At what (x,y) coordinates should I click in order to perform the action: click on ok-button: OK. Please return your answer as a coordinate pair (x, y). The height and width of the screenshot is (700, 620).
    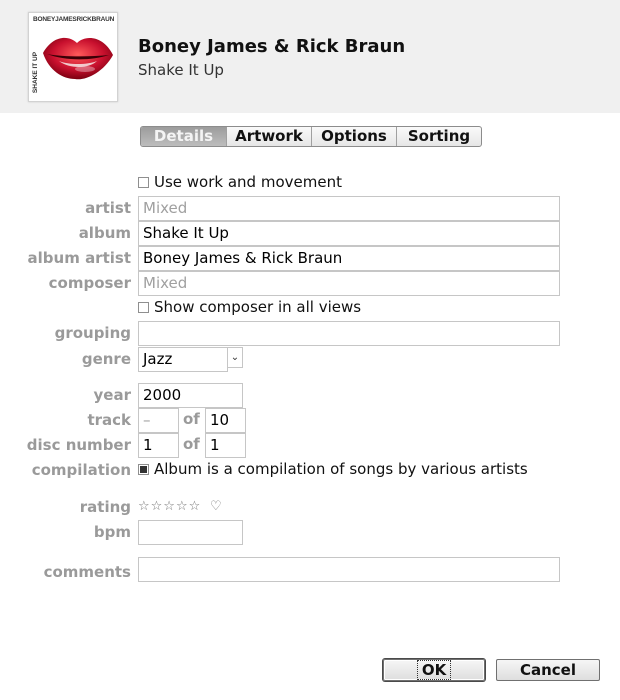
    Looking at the image, I should click on (434, 670).